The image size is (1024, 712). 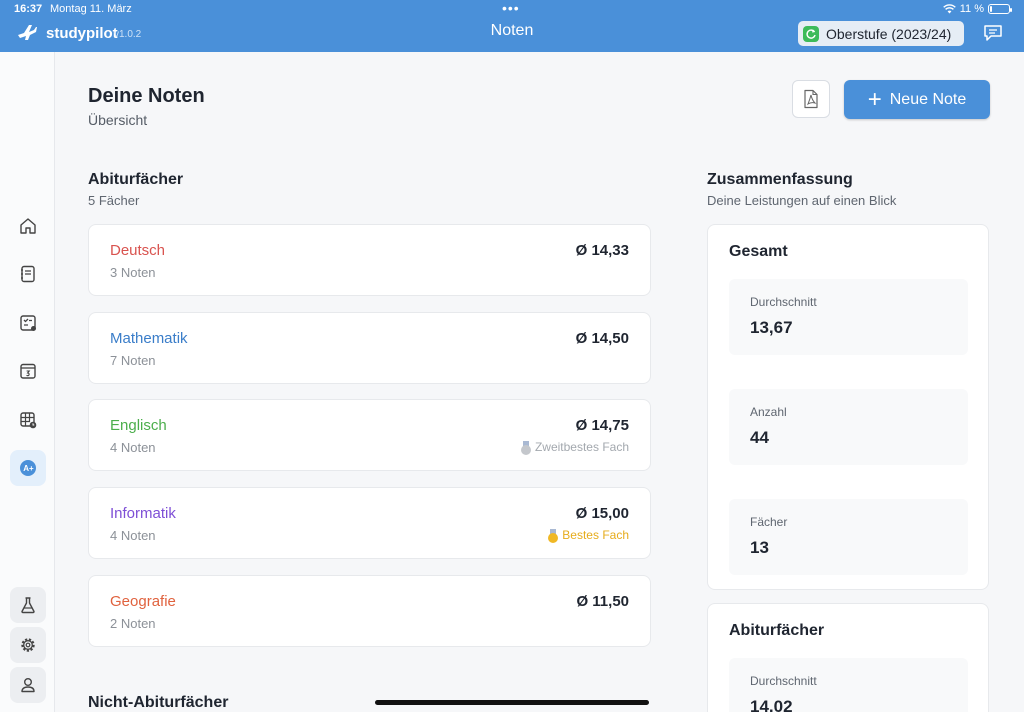 What do you see at coordinates (1000, 9) in the screenshot?
I see `battery-icon` at bounding box center [1000, 9].